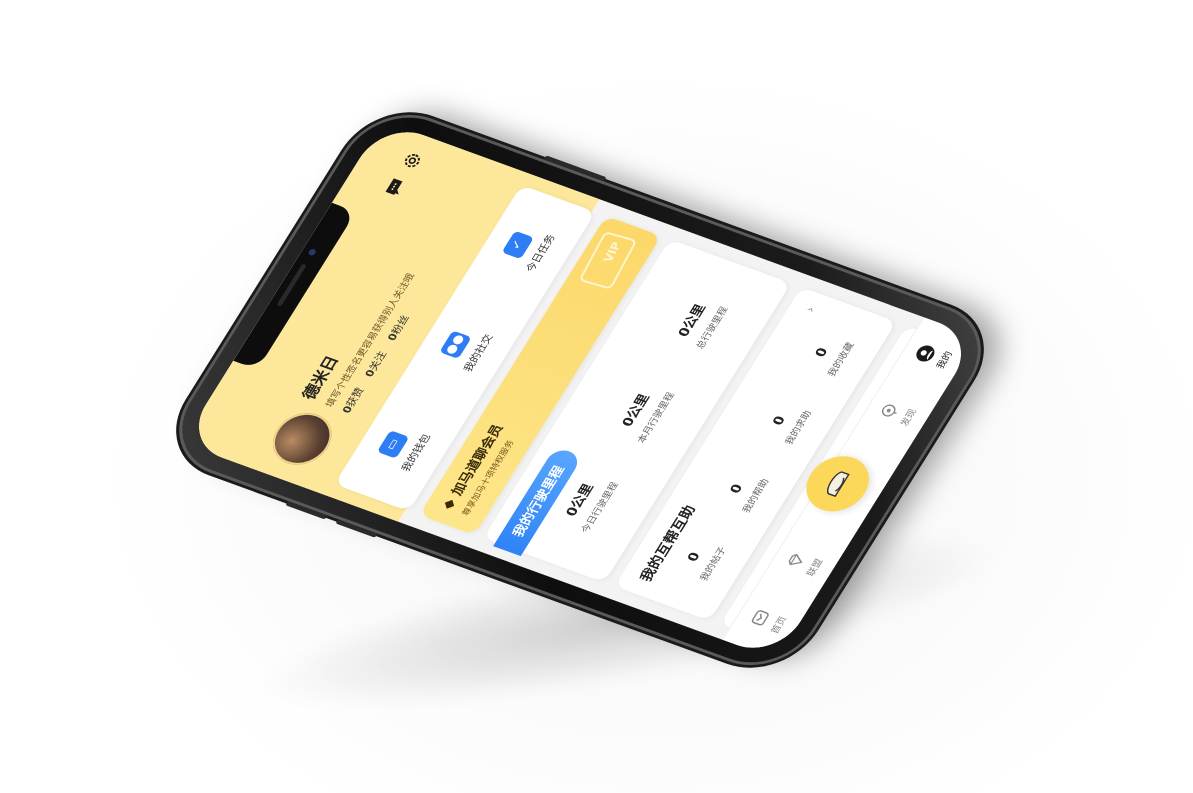  What do you see at coordinates (713, 564) in the screenshot?
I see `help-posts-label: 我的帖子` at bounding box center [713, 564].